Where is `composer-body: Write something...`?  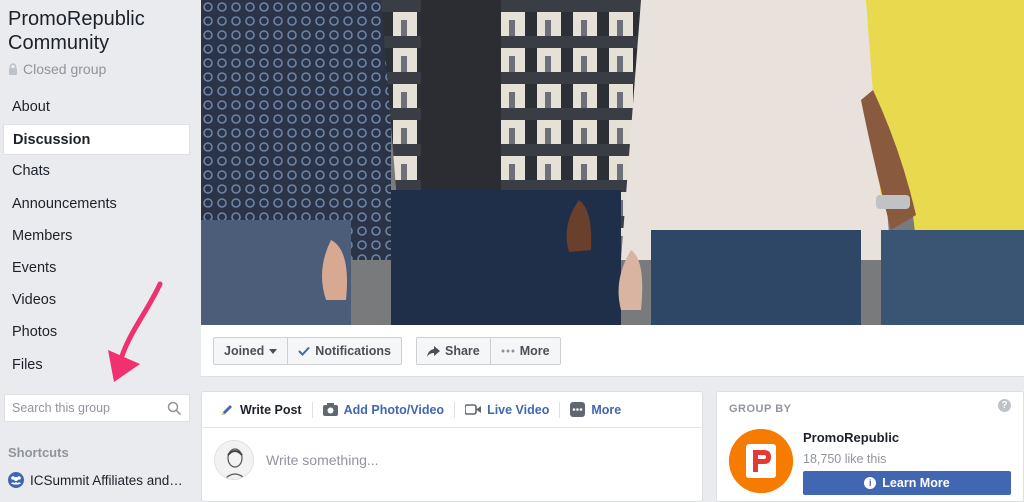 composer-body: Write something... is located at coordinates (452, 460).